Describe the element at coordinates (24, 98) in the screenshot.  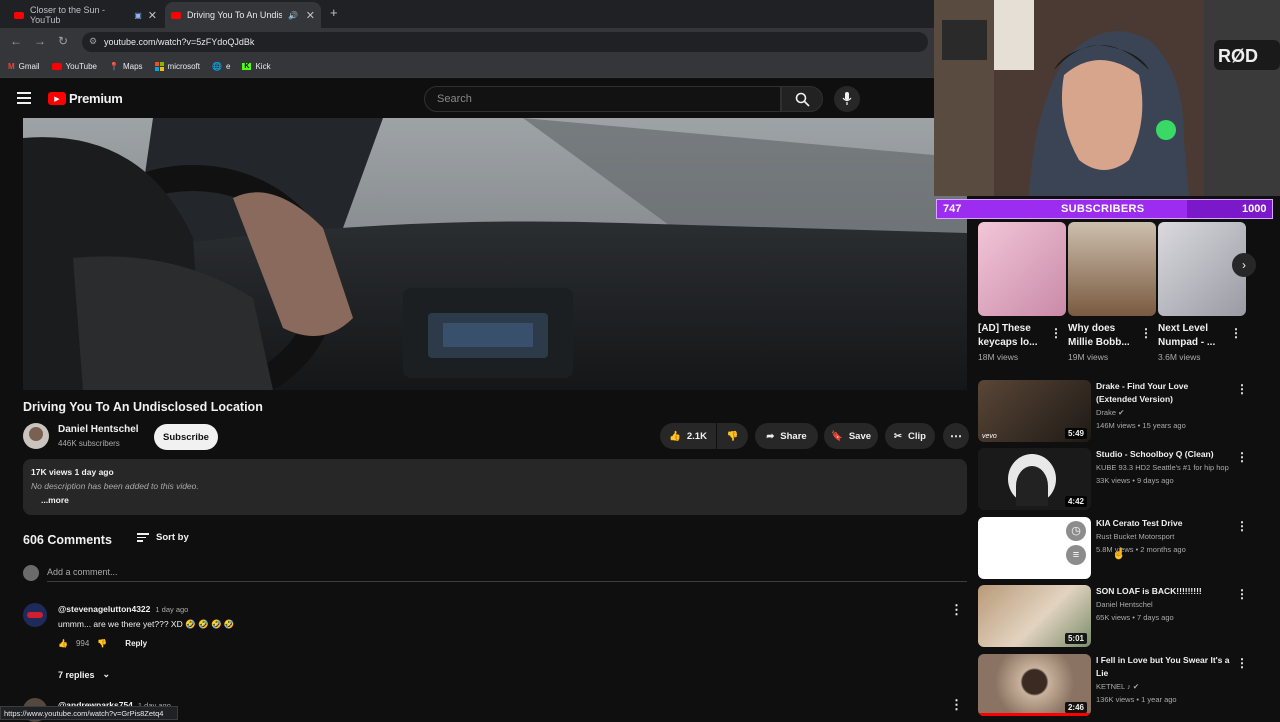
I see `hamburger-menu-icon` at that location.